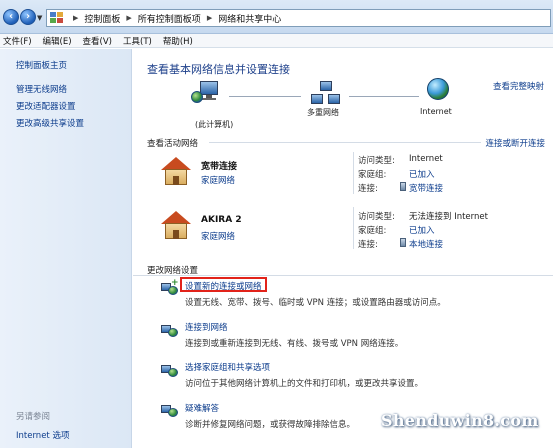 Image resolution: width=553 pixels, height=448 pixels. What do you see at coordinates (39, 18) in the screenshot?
I see `recent-pages-dropdown-icon: ▼` at bounding box center [39, 18].